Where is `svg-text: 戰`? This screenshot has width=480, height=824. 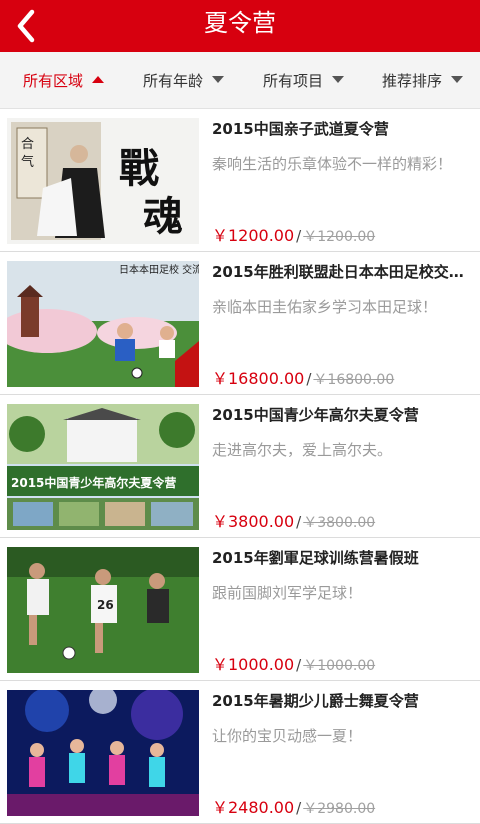
svg-text: 戰 is located at coordinates (139, 169).